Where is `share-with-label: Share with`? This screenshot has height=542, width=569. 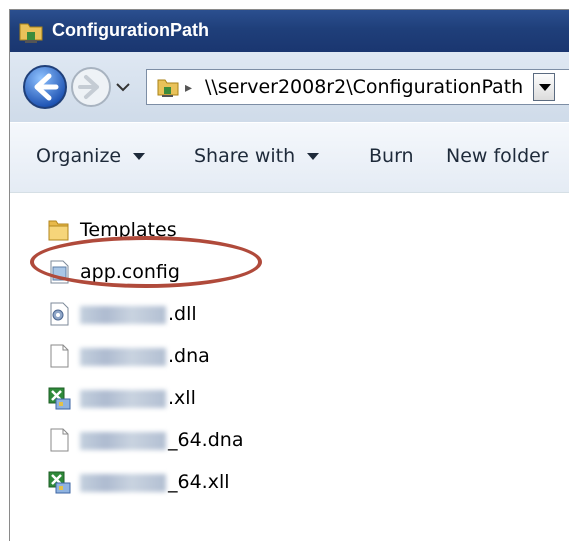
share-with-label: Share with is located at coordinates (245, 156).